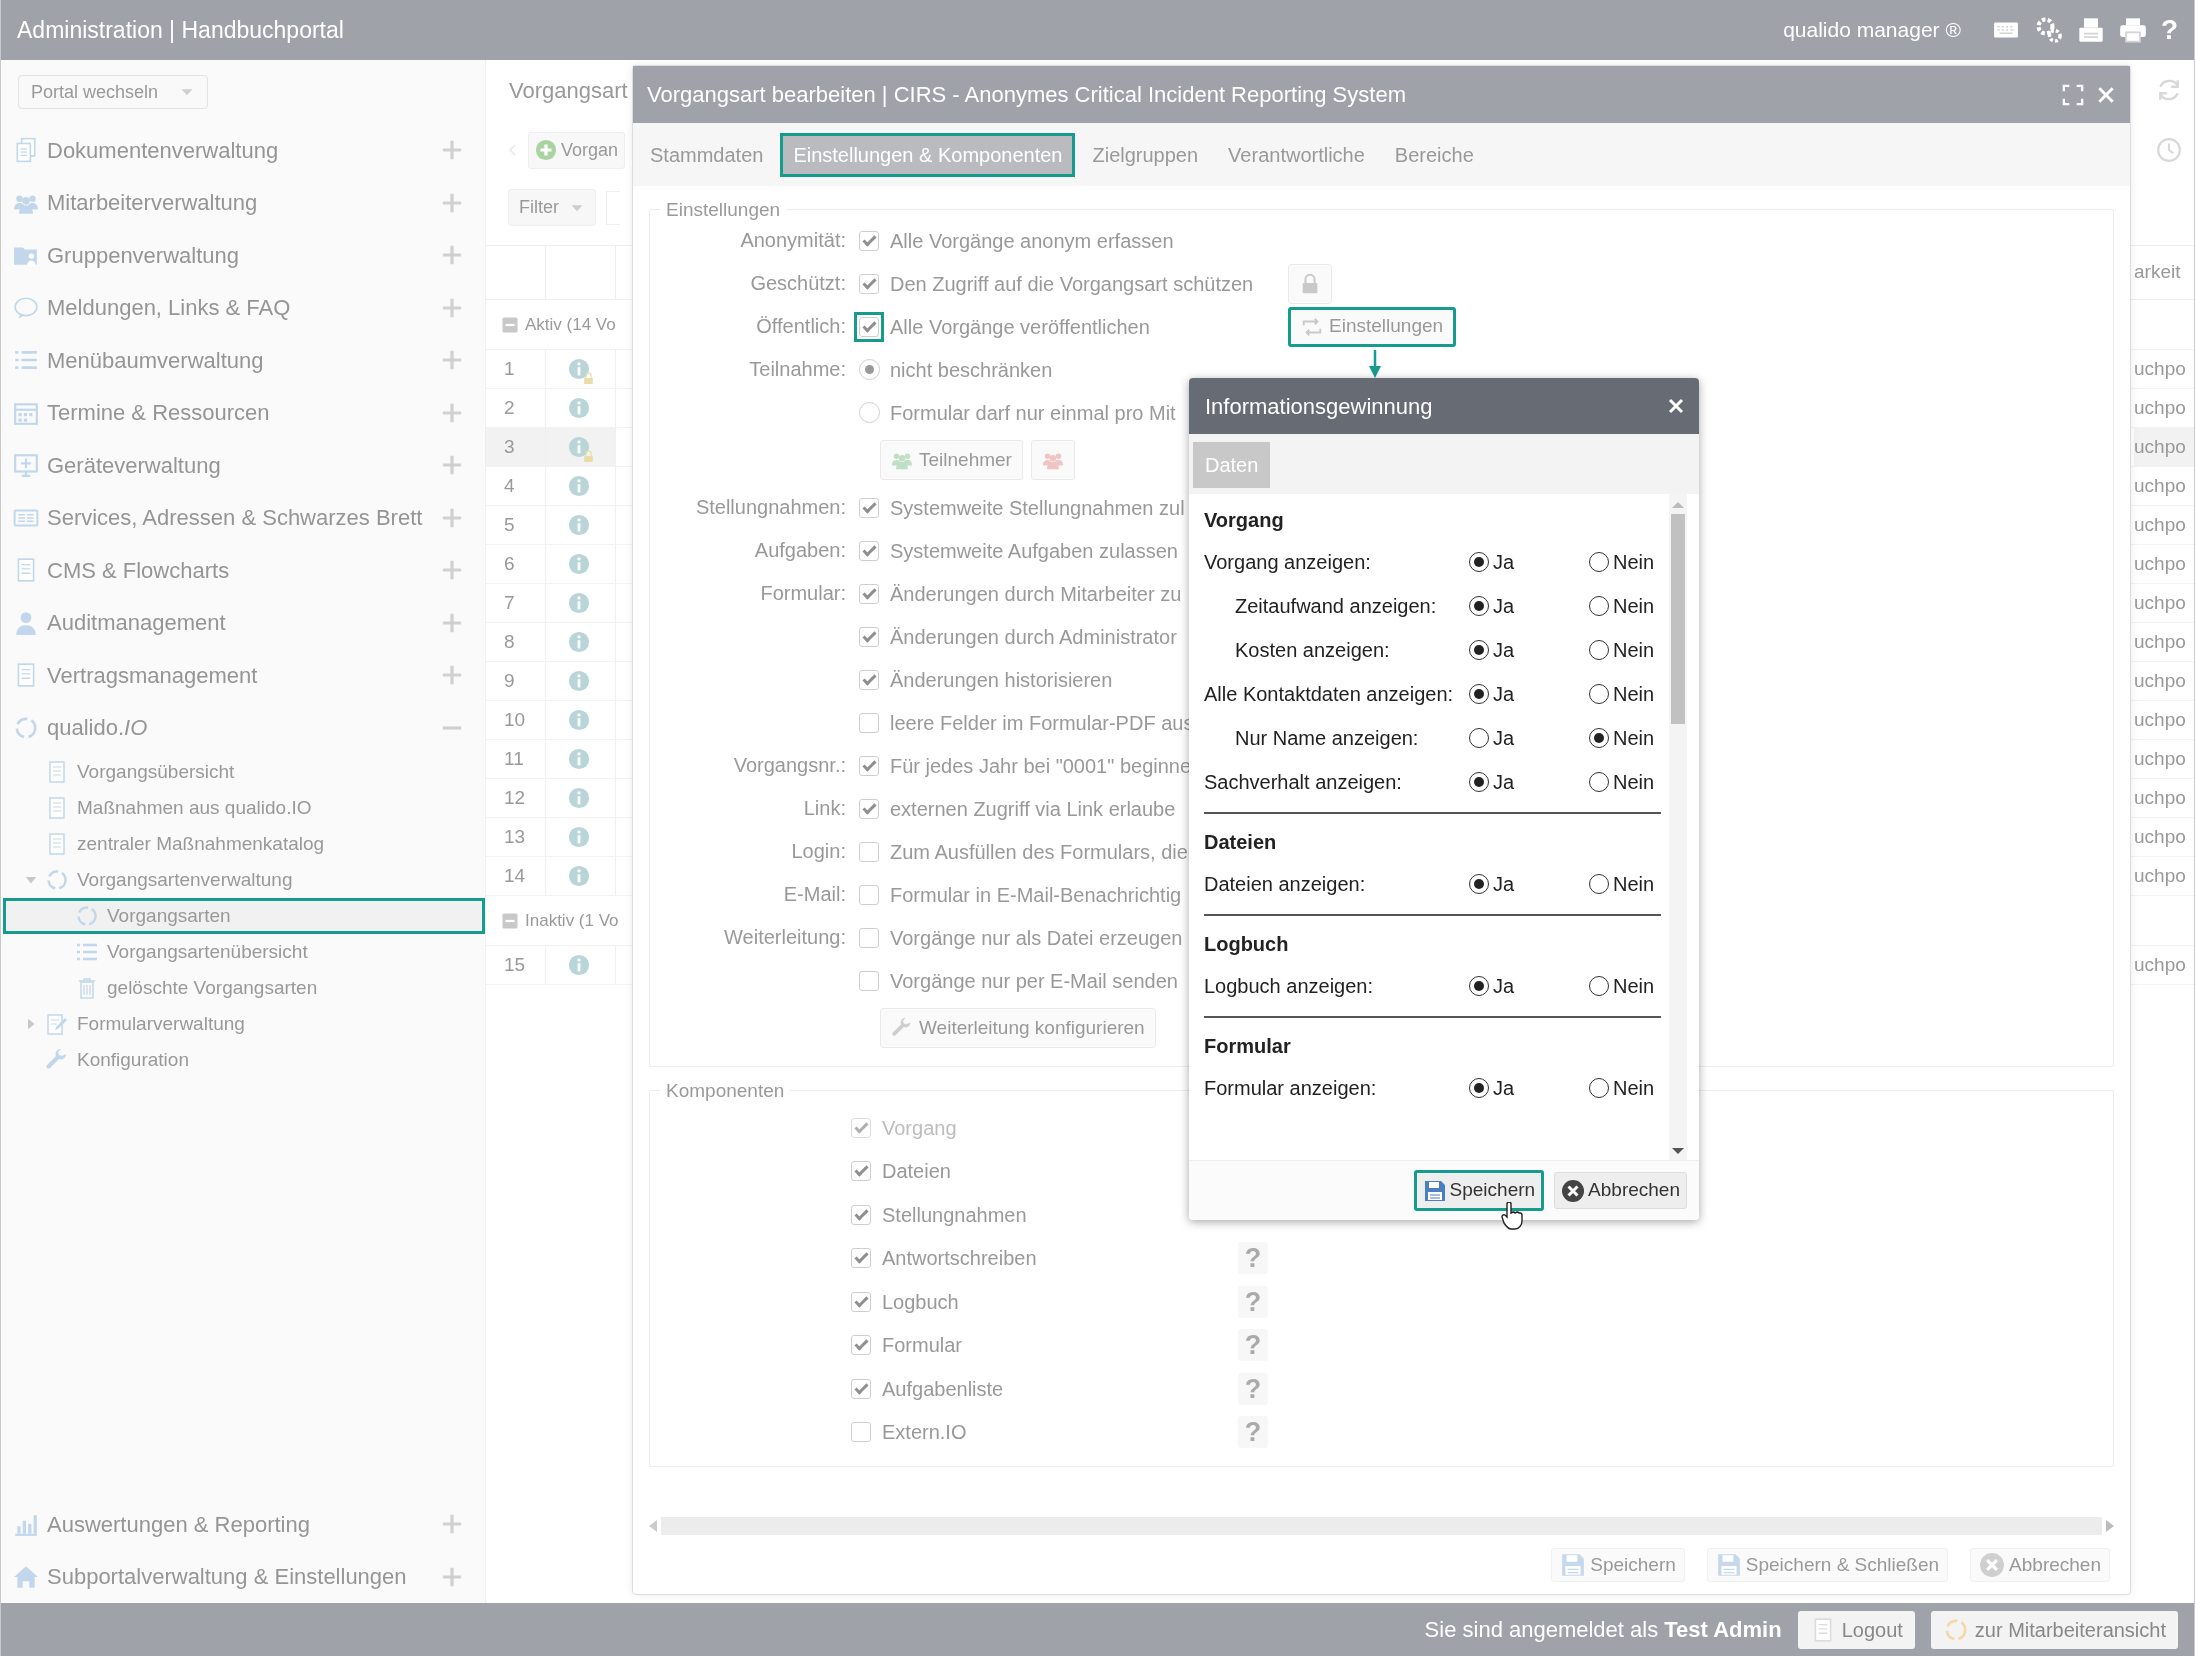 The width and height of the screenshot is (2195, 1656). What do you see at coordinates (243, 675) in the screenshot?
I see `sidebar-item: Vertragsmanagement` at bounding box center [243, 675].